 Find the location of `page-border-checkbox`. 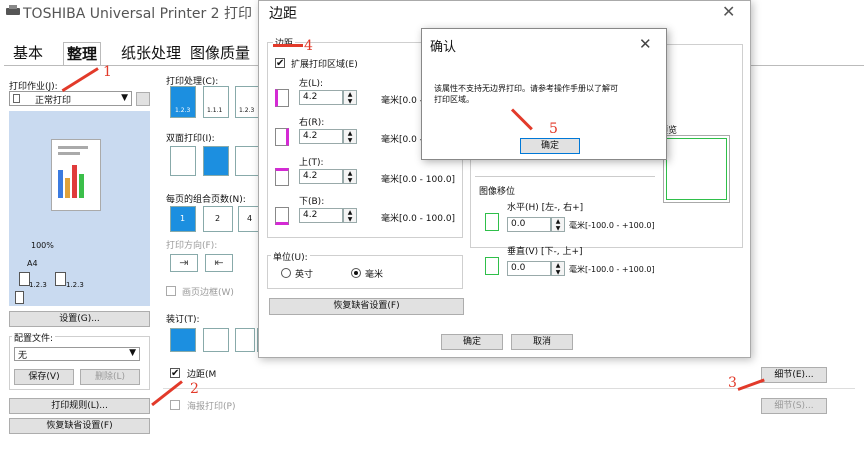

page-border-checkbox is located at coordinates (171, 291).